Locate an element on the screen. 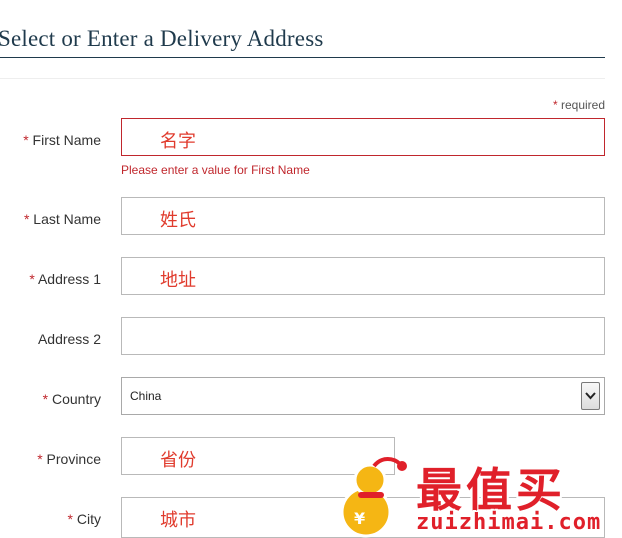 This screenshot has width=622, height=538. address1-label-text: Address 1 is located at coordinates (69, 279).